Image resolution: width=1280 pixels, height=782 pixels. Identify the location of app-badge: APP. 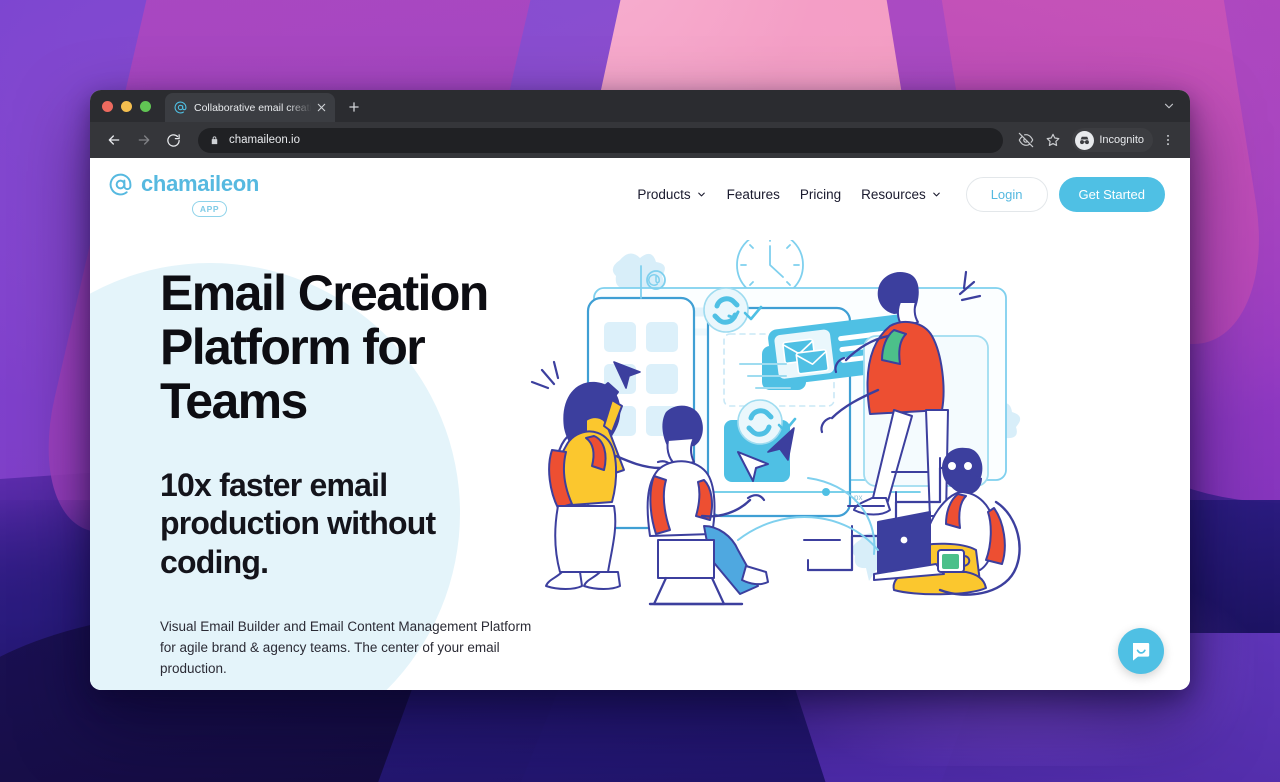
(209, 209).